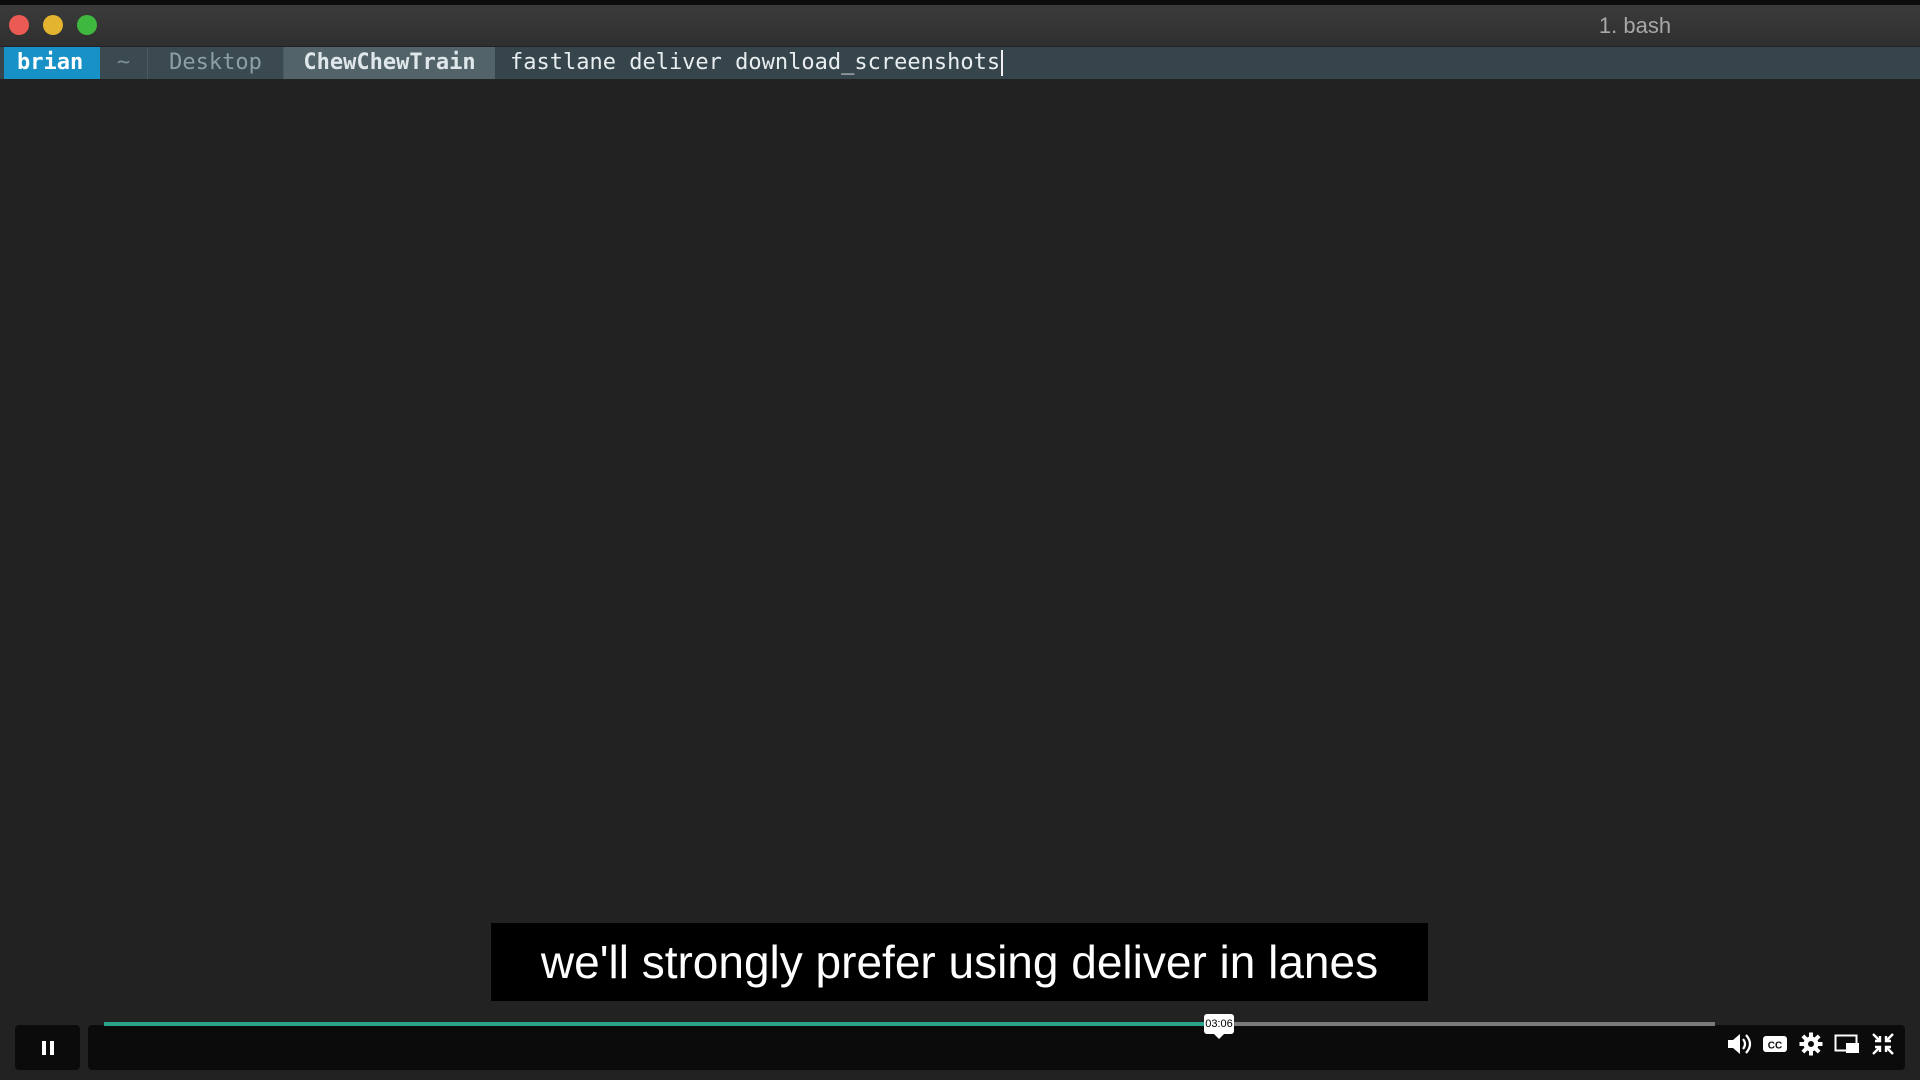 Image resolution: width=1920 pixels, height=1080 pixels. What do you see at coordinates (123, 63) in the screenshot?
I see `prompt-home-segment: ~` at bounding box center [123, 63].